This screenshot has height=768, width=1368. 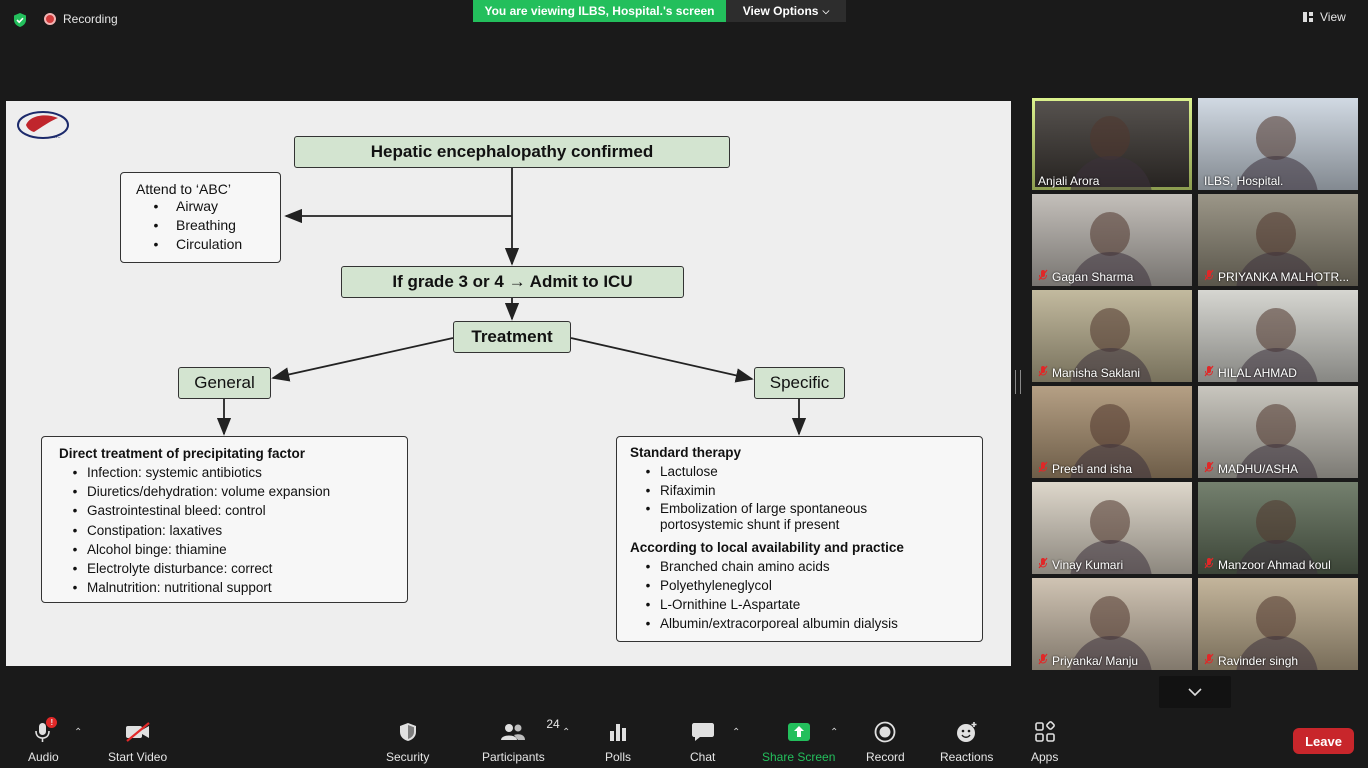 What do you see at coordinates (1274, 564) in the screenshot?
I see `participant-name: Manzoor Ahmad koul` at bounding box center [1274, 564].